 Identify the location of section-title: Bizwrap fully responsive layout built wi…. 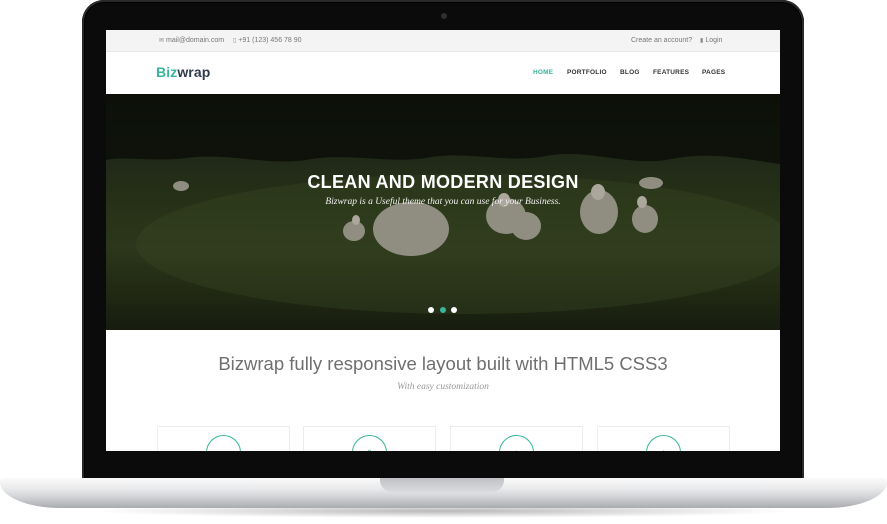
(443, 363).